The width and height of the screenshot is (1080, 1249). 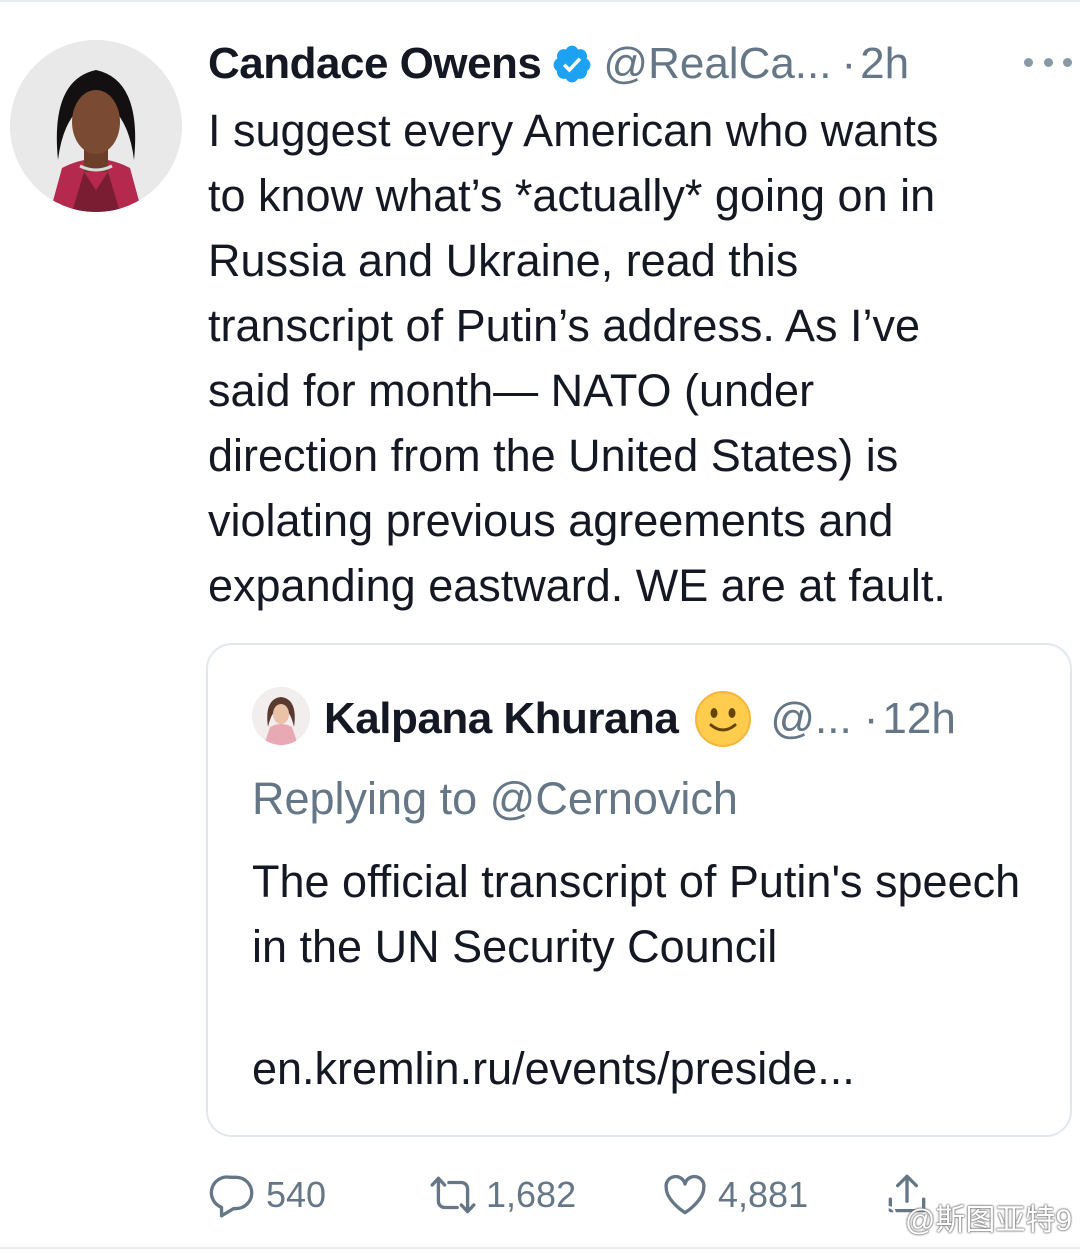 I want to click on watermark-text: @斯图亚特9, so click(x=988, y=1220).